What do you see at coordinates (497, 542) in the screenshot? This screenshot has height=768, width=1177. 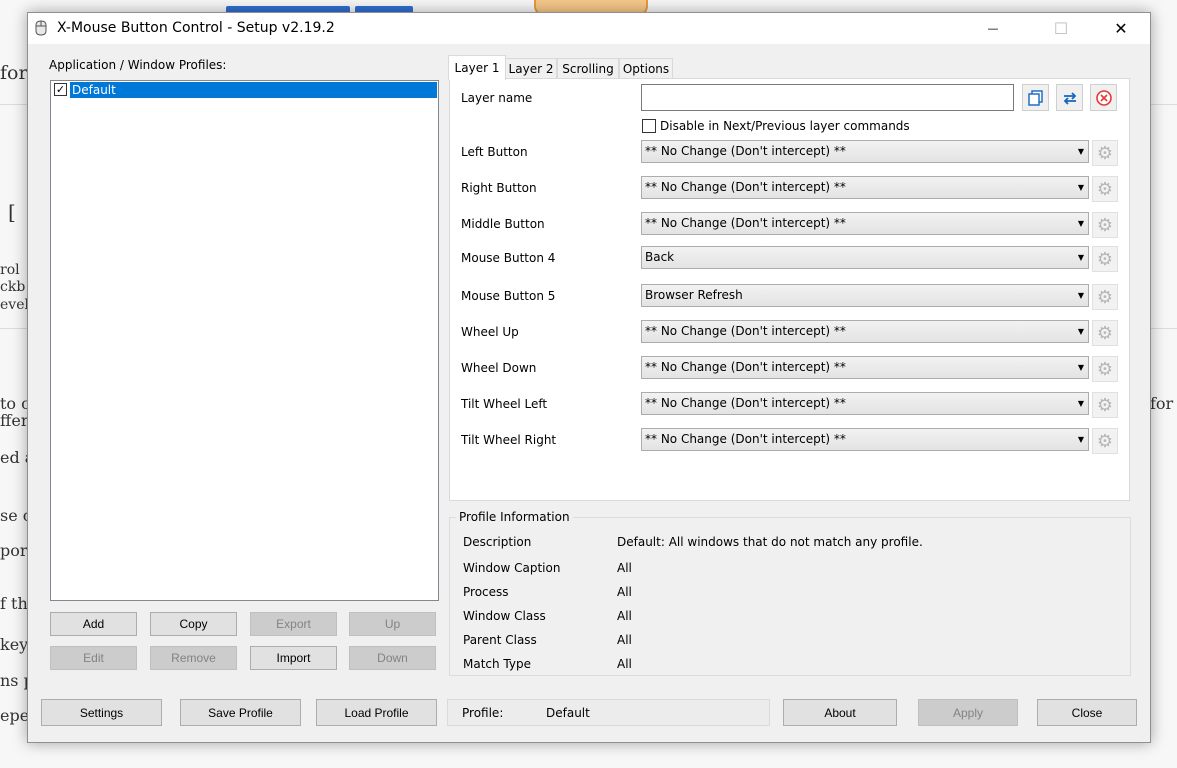 I see `info-label-description: Description` at bounding box center [497, 542].